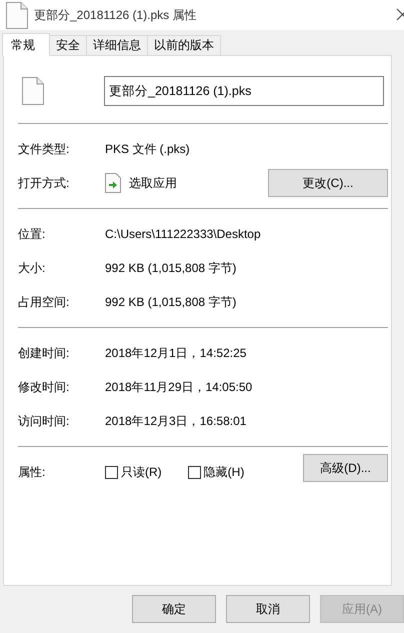 This screenshot has width=404, height=633. I want to click on property-label: 位置:, so click(32, 234).